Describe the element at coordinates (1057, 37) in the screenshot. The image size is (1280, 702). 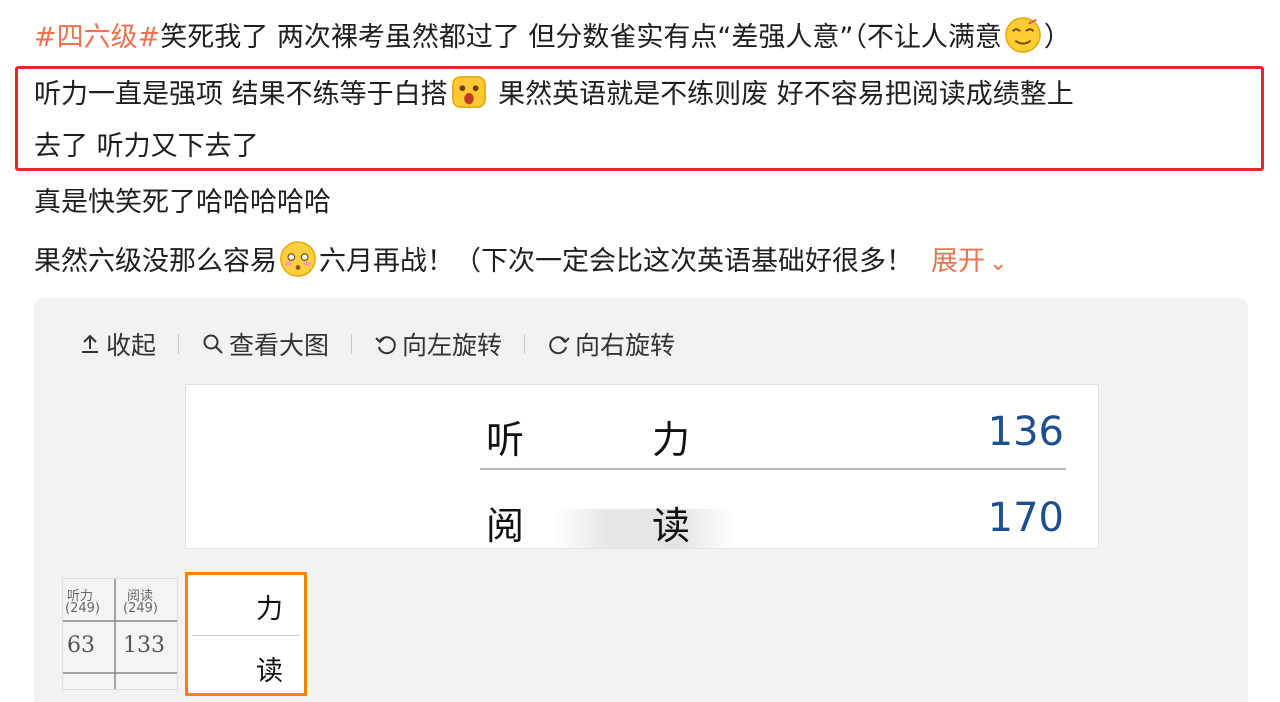
I see `post-text-1-close: ）` at that location.